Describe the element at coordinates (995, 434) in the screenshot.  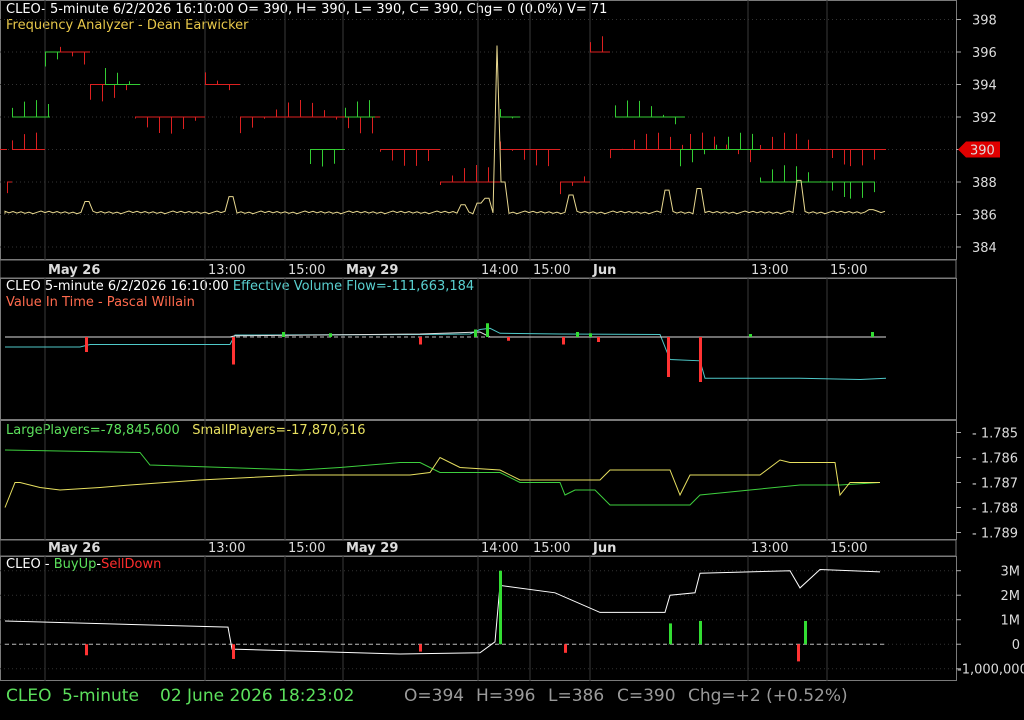
I see `players-axis-label: - 1.785` at that location.